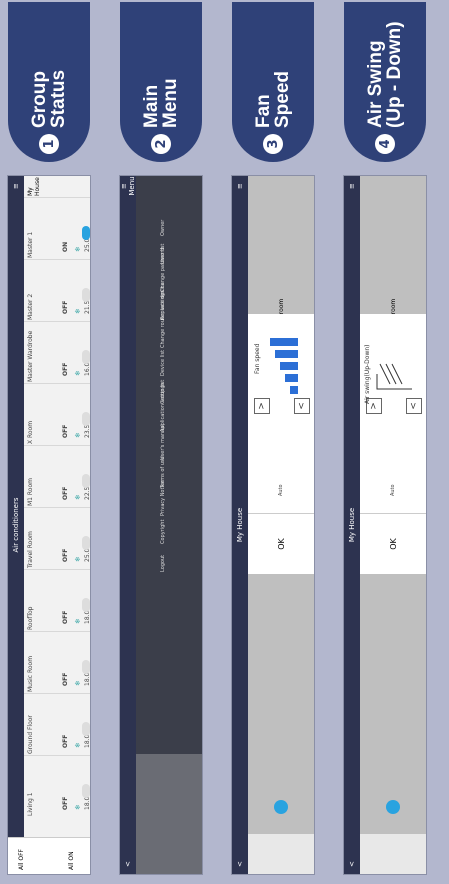 The image size is (449, 884). I want to click on dialog-title: Fan speed, so click(257, 358).